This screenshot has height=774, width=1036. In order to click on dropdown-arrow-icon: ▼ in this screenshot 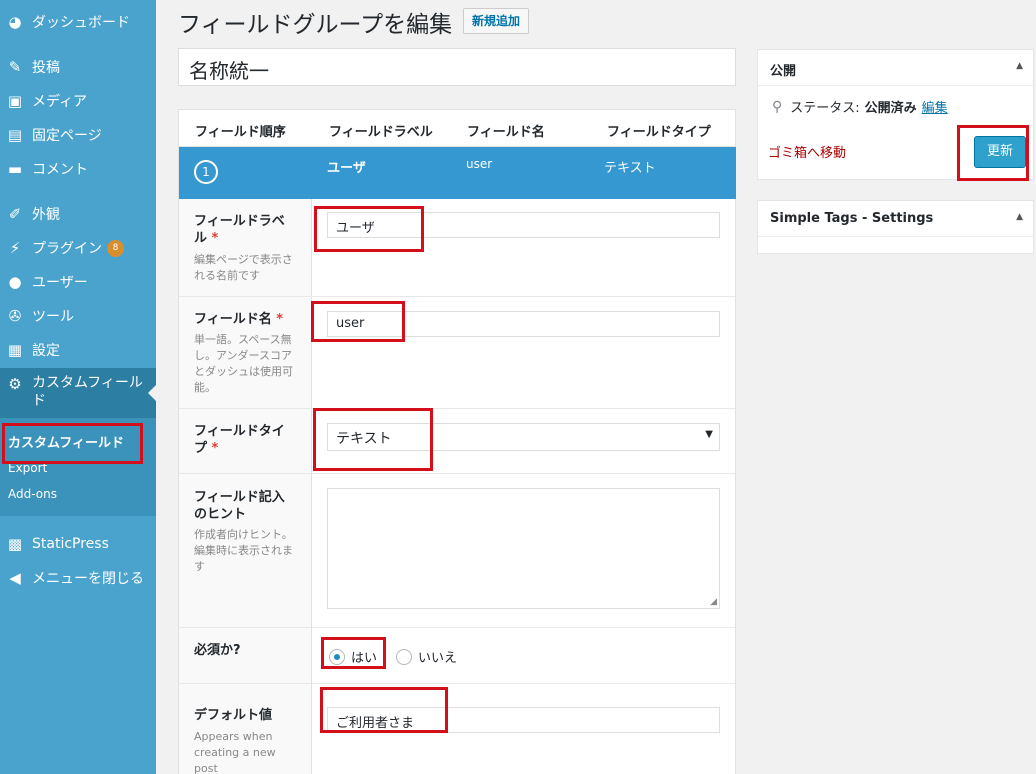, I will do `click(709, 434)`.